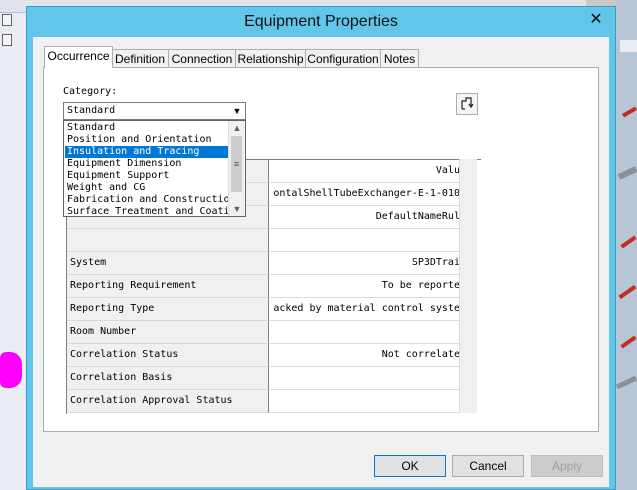 The width and height of the screenshot is (637, 490). Describe the element at coordinates (168, 332) in the screenshot. I see `property-name: Room Number` at that location.